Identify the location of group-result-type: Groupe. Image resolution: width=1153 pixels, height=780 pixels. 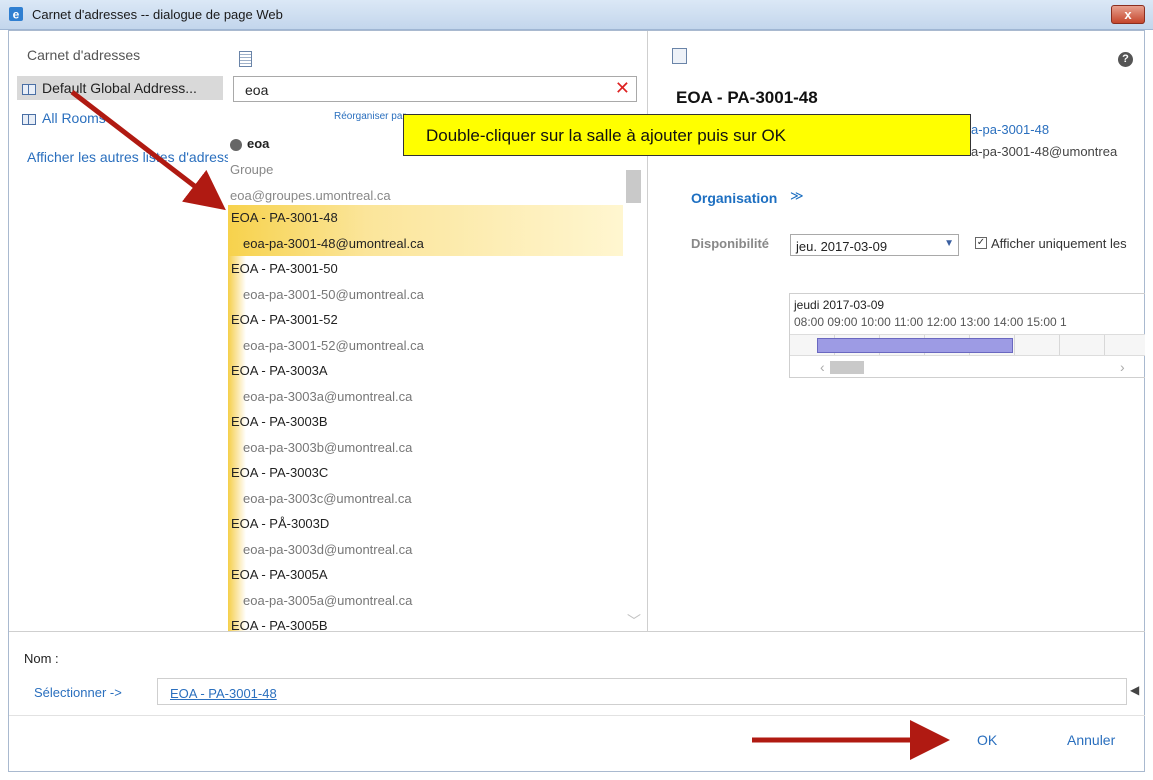
(252, 169).